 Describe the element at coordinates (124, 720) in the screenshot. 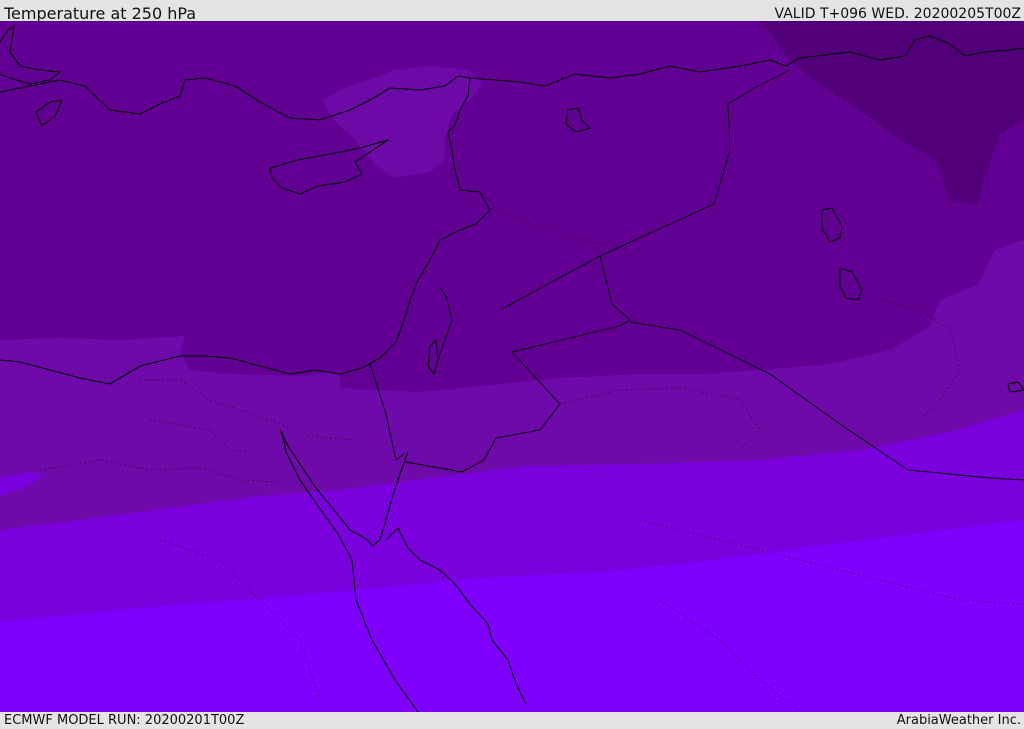

I see `model-run-label: ECMWF MODEL RUN: 20200201T00Z` at that location.